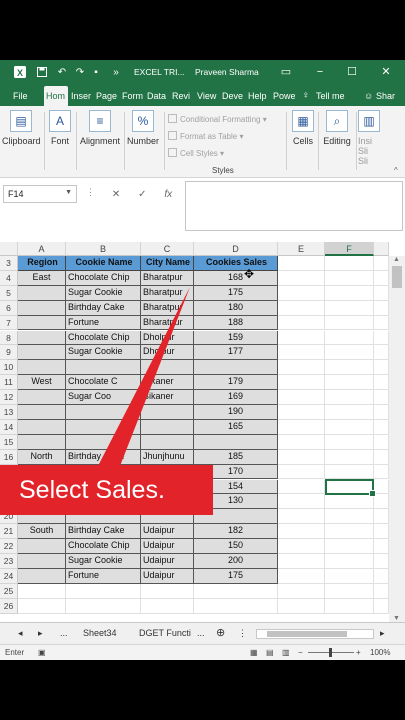  What do you see at coordinates (303, 128) in the screenshot?
I see `cells-group: ▦ Cells` at bounding box center [303, 128].